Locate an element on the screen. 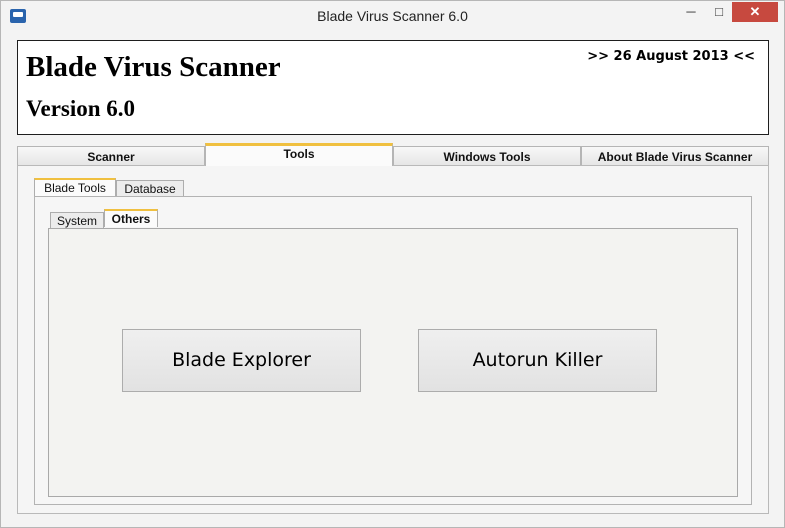  tab-windows-tools: Windows Tools is located at coordinates (487, 155).